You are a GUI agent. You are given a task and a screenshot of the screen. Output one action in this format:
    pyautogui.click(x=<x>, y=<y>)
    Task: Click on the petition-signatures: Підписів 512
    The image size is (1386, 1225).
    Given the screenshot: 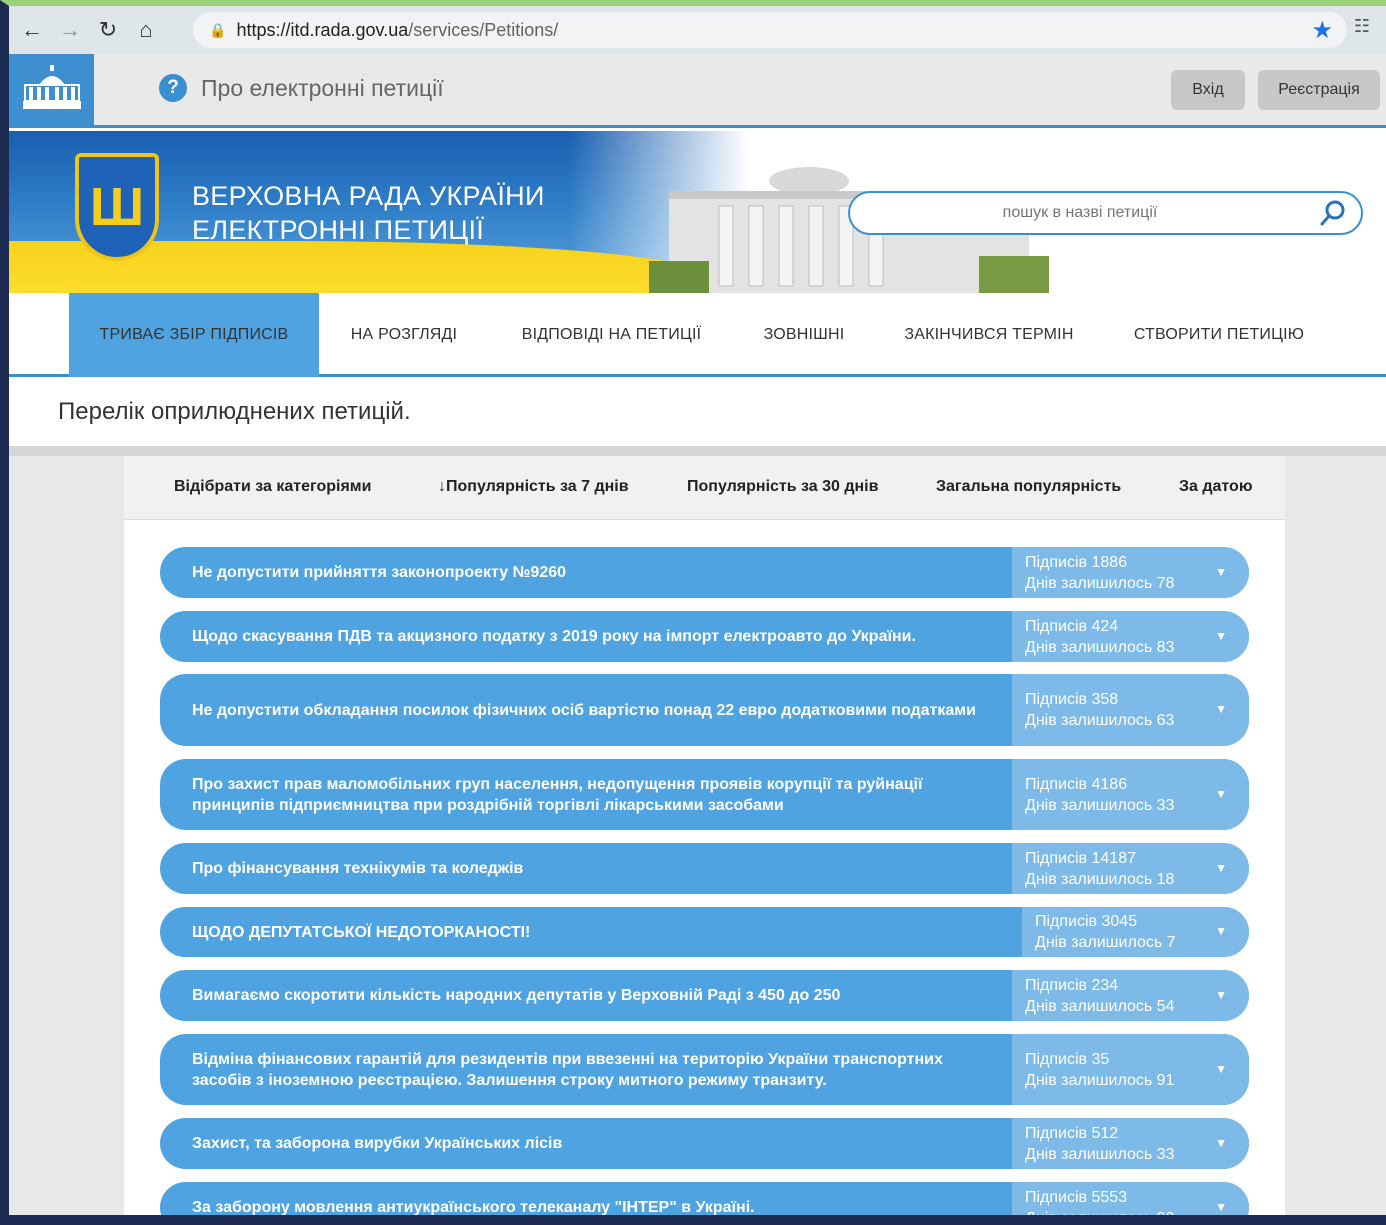 What is the action you would take?
    pyautogui.click(x=1072, y=1133)
    